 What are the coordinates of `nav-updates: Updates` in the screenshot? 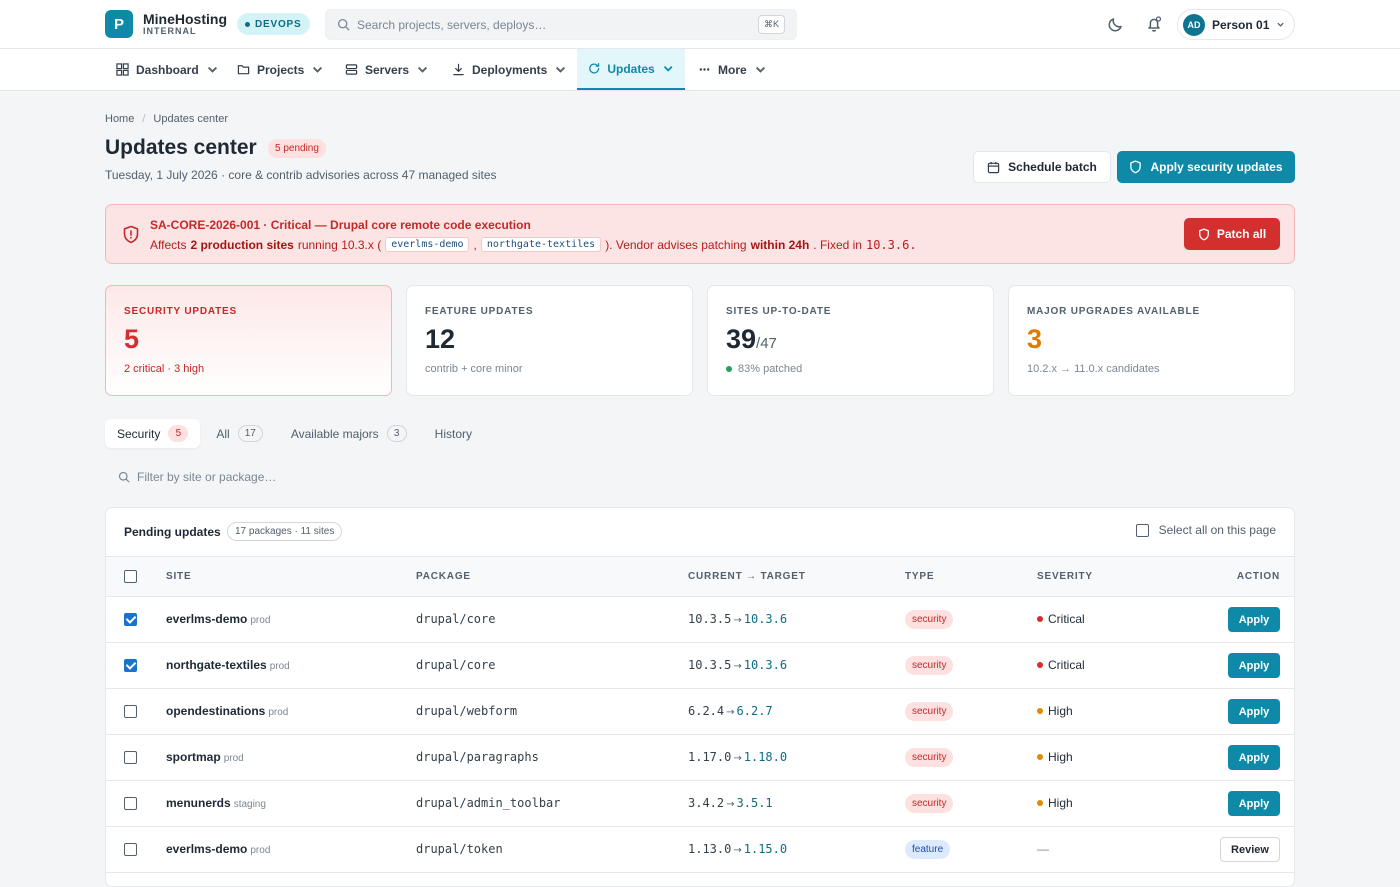 It's located at (631, 69).